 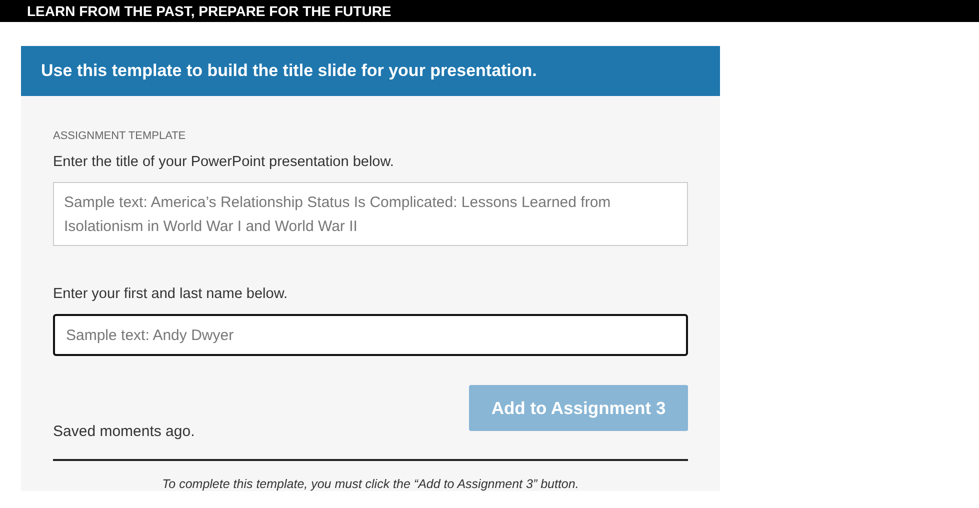 What do you see at coordinates (370, 483) in the screenshot?
I see `instruction-note: To complete this template, you must click the “Add to Assignment 3” button.` at bounding box center [370, 483].